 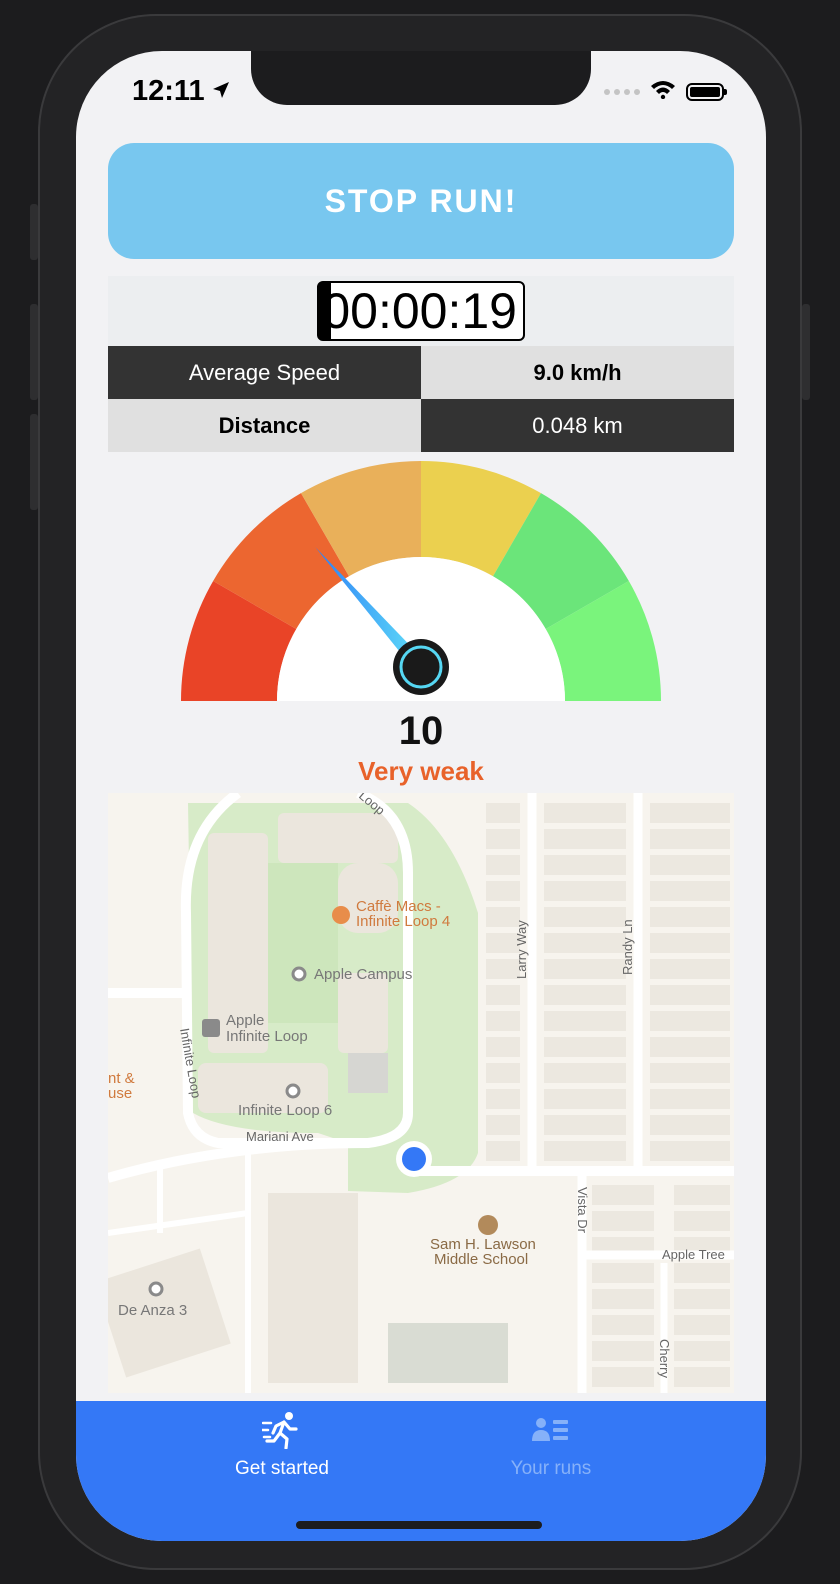 What do you see at coordinates (280, 1136) in the screenshot?
I see `map-label-mariani: Mariani Ave` at bounding box center [280, 1136].